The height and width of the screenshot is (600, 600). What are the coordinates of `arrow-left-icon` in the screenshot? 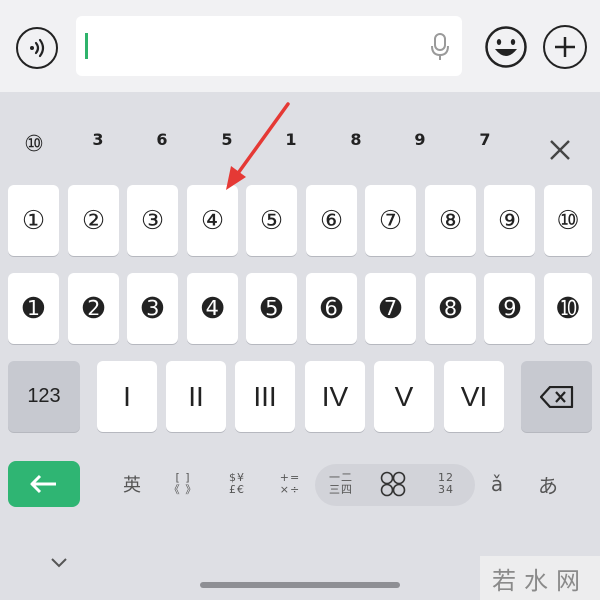 It's located at (43, 484).